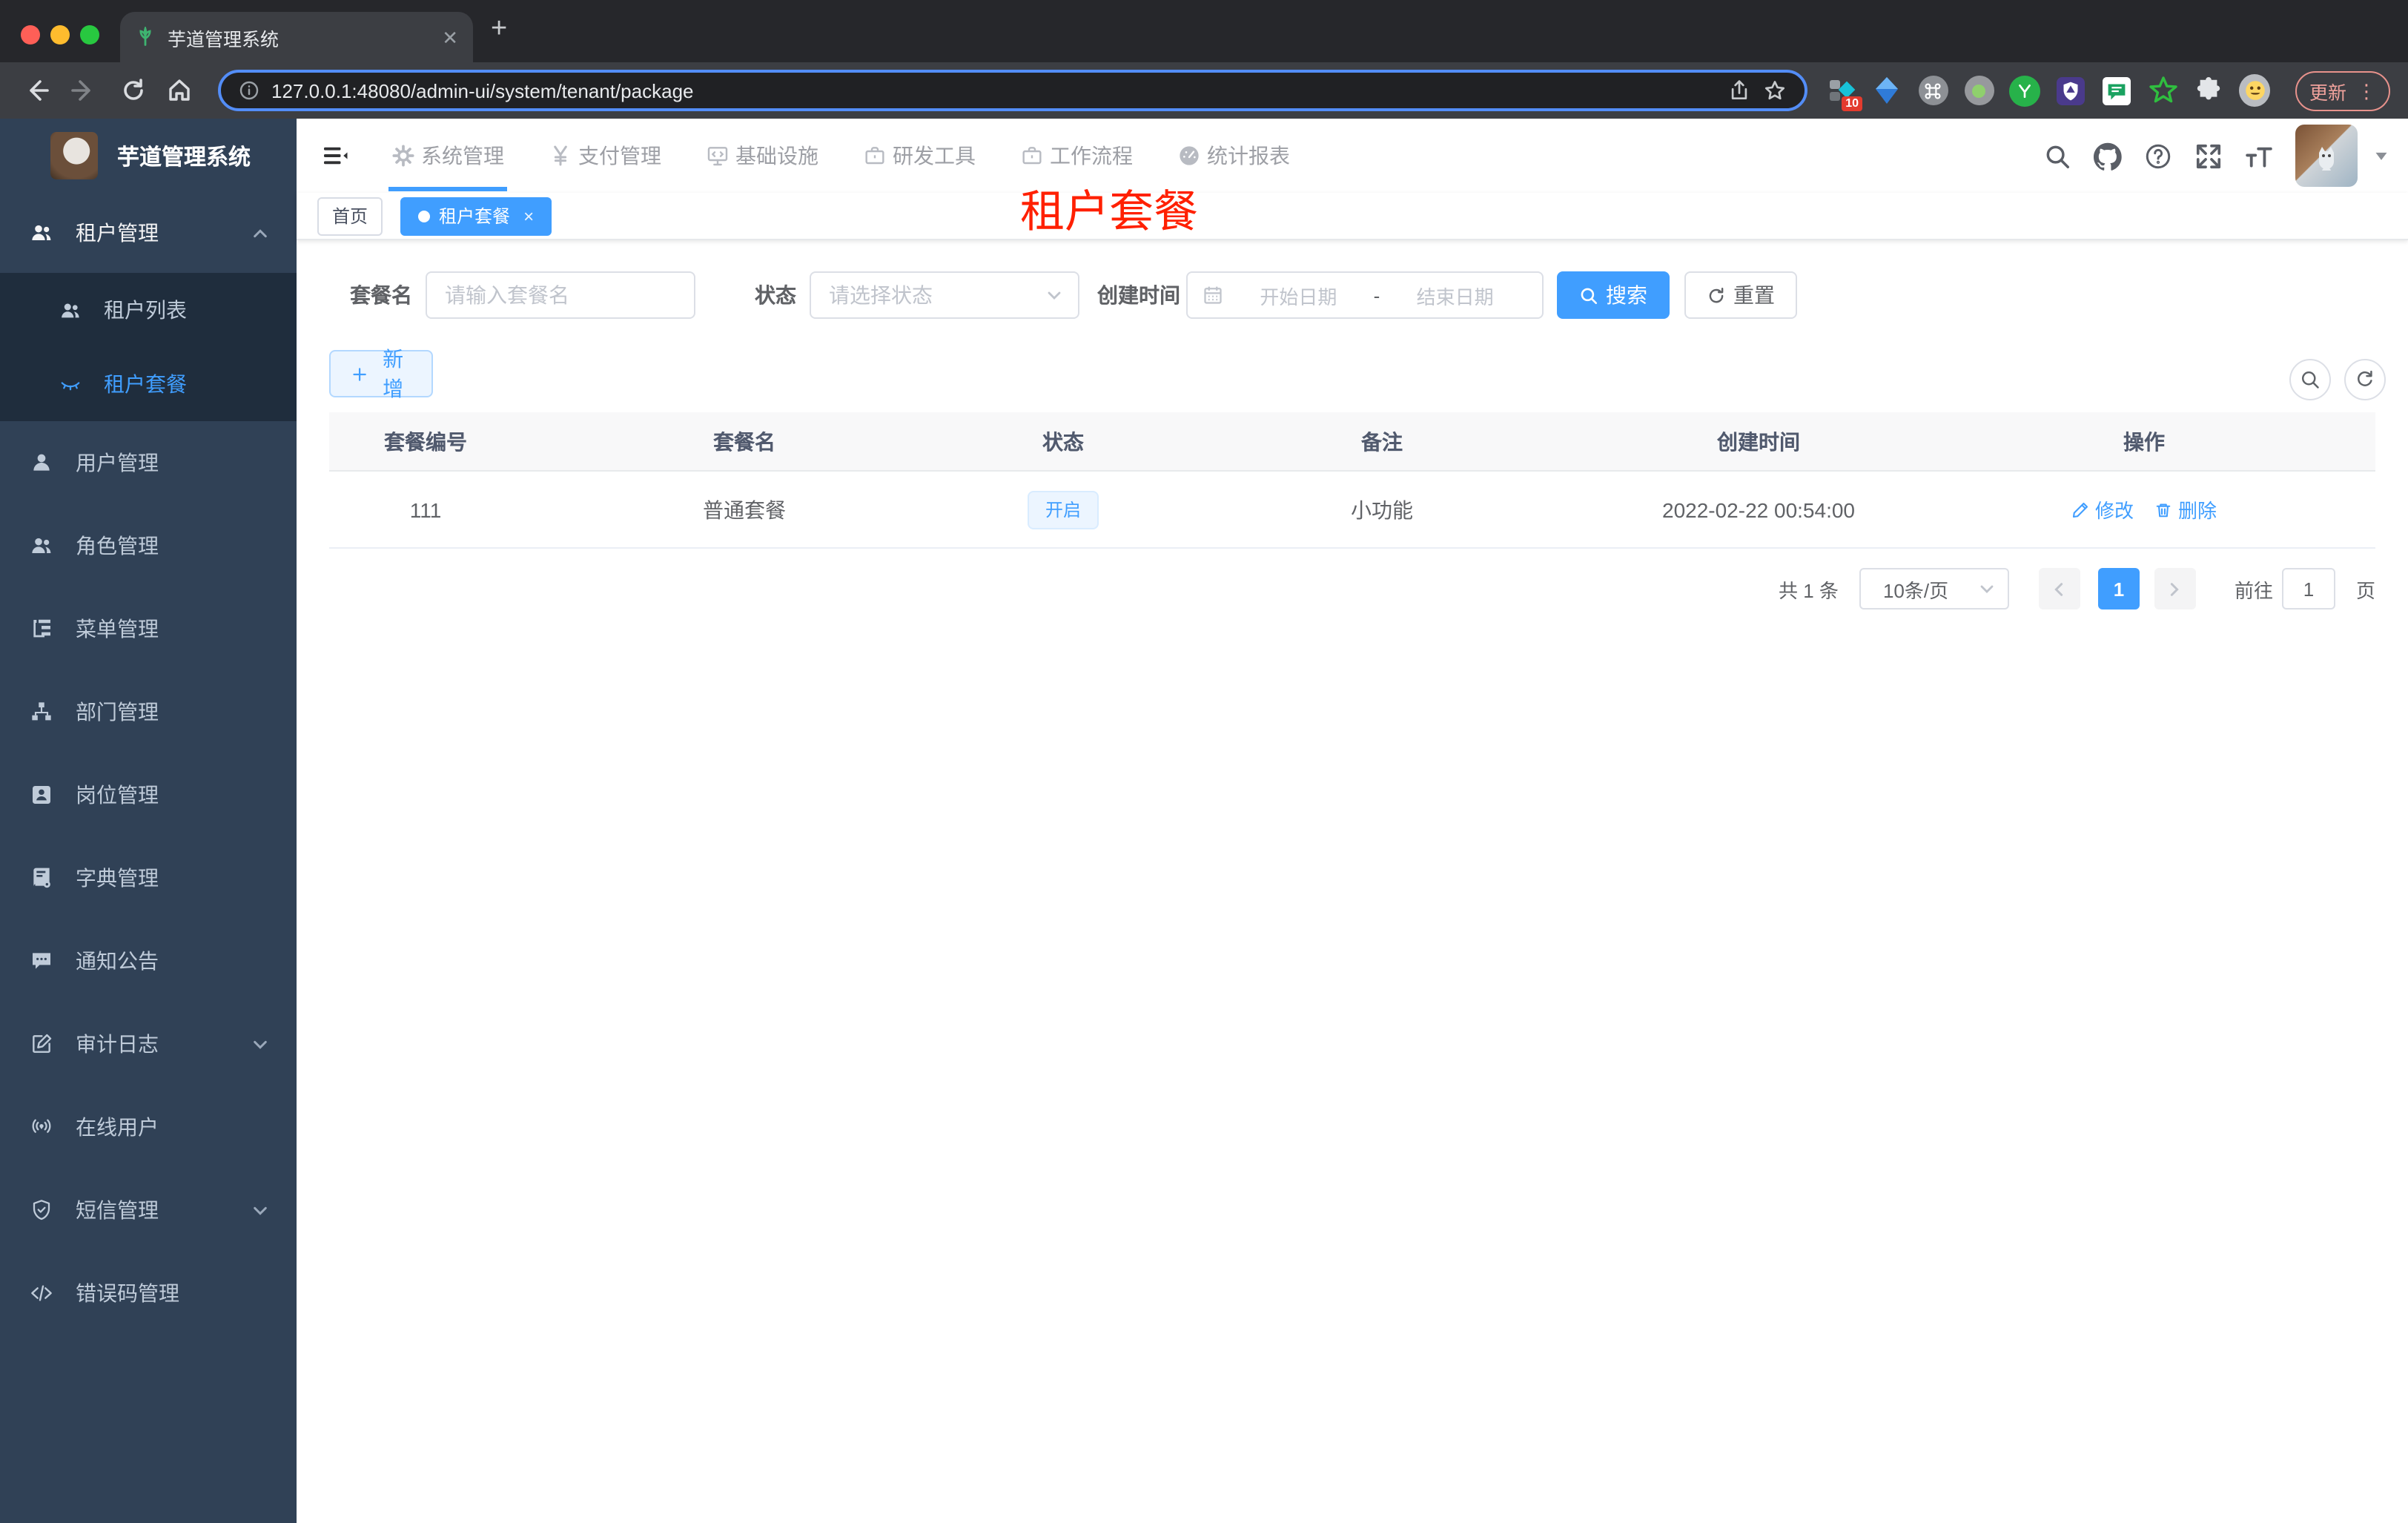 The width and height of the screenshot is (2408, 1523). Describe the element at coordinates (2365, 380) in the screenshot. I see `table-refresh-button` at that location.